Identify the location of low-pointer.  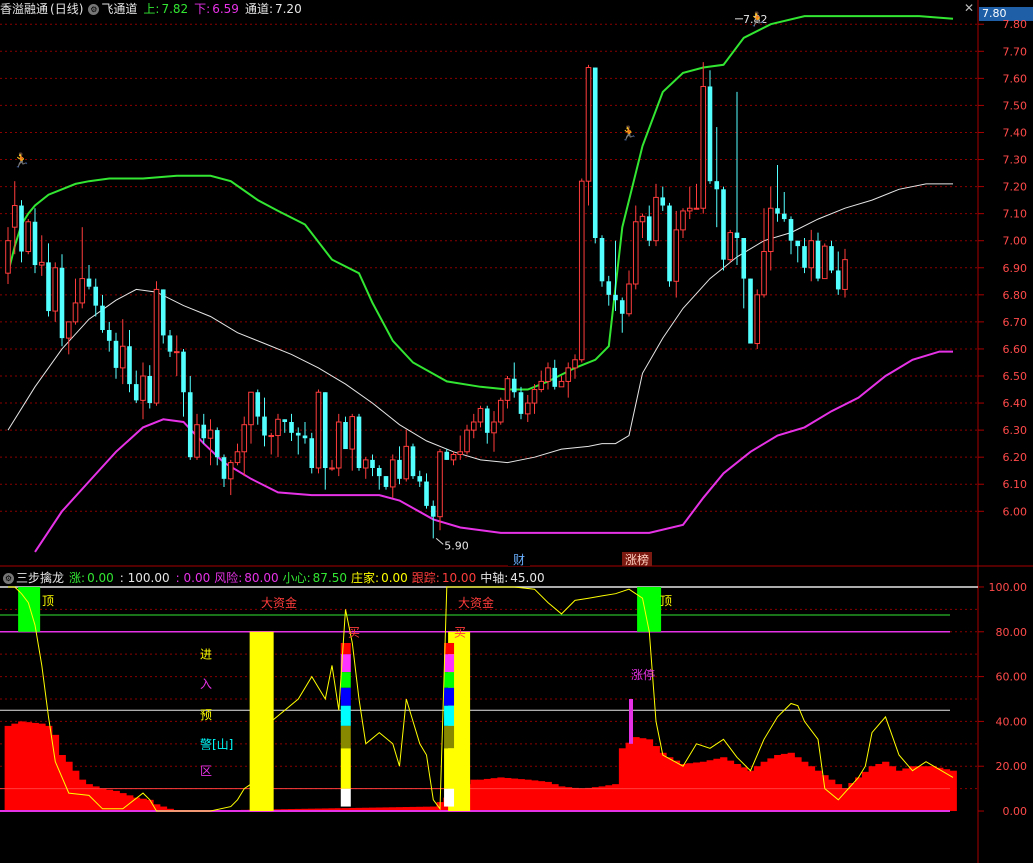
(439, 541).